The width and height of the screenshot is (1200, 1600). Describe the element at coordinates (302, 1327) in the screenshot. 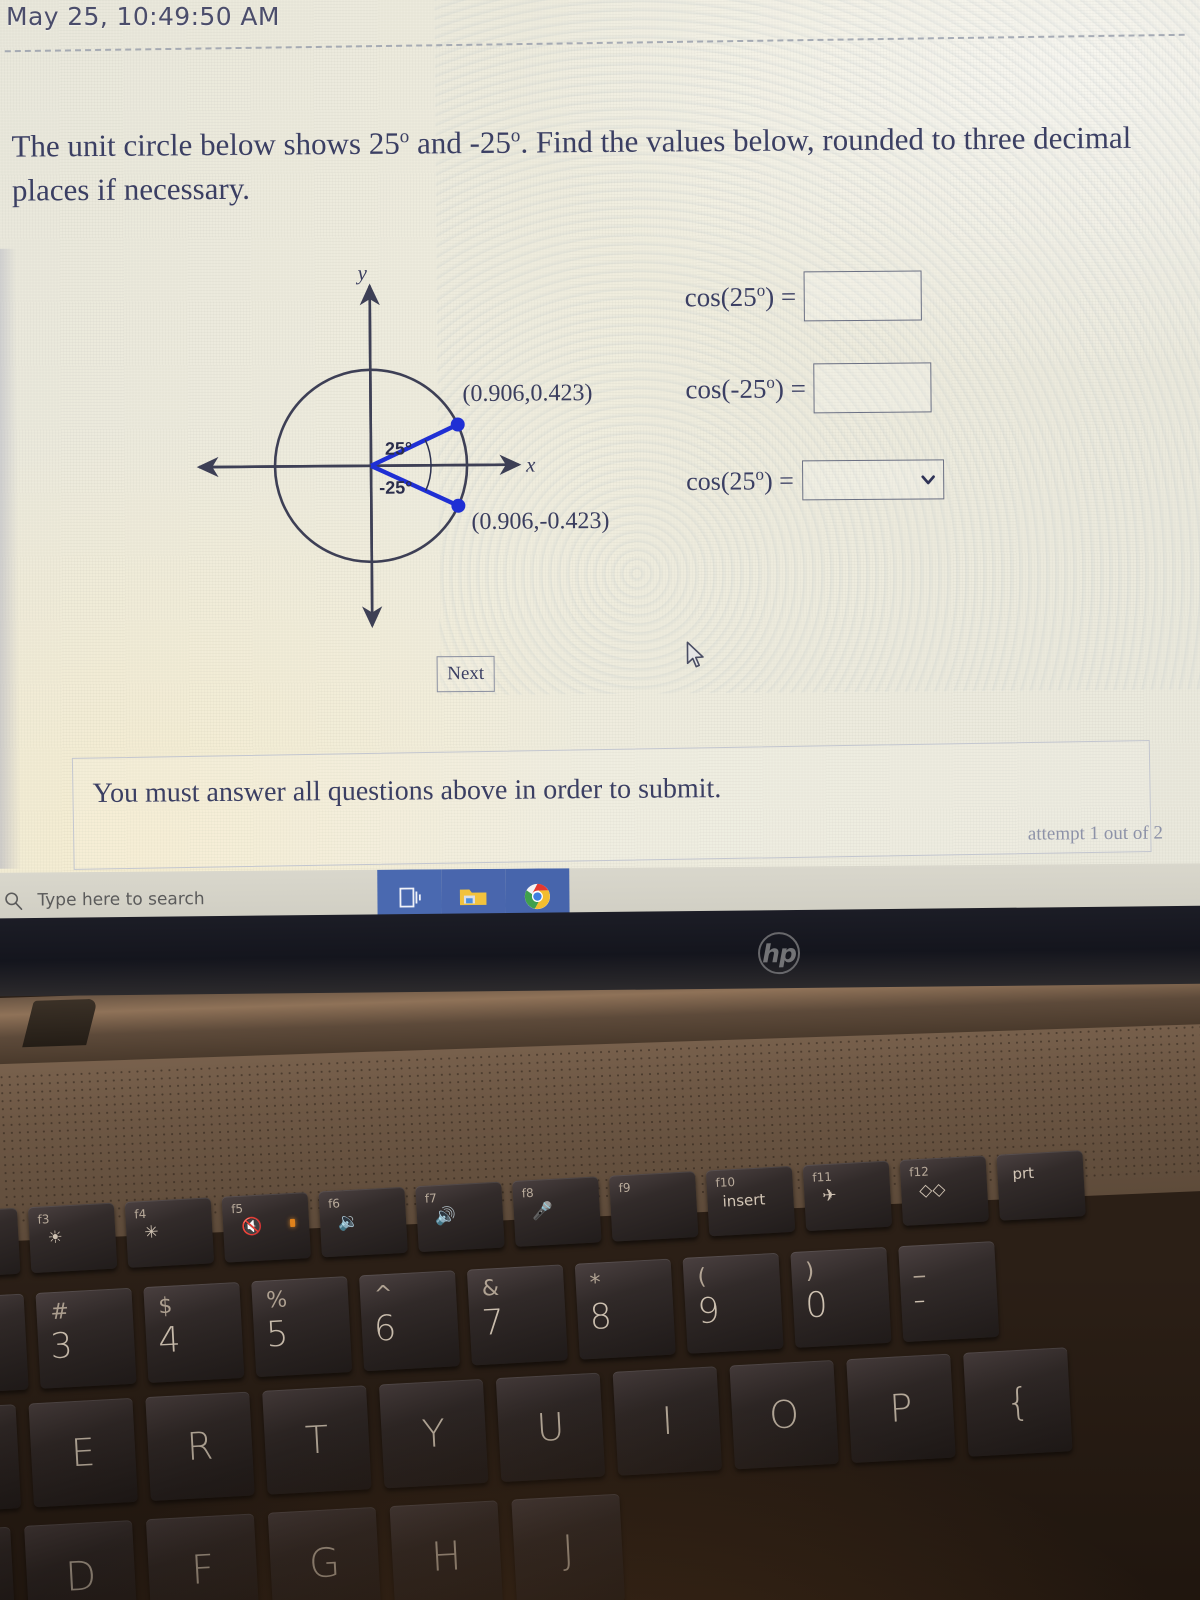

I see `key-5: % 5` at that location.